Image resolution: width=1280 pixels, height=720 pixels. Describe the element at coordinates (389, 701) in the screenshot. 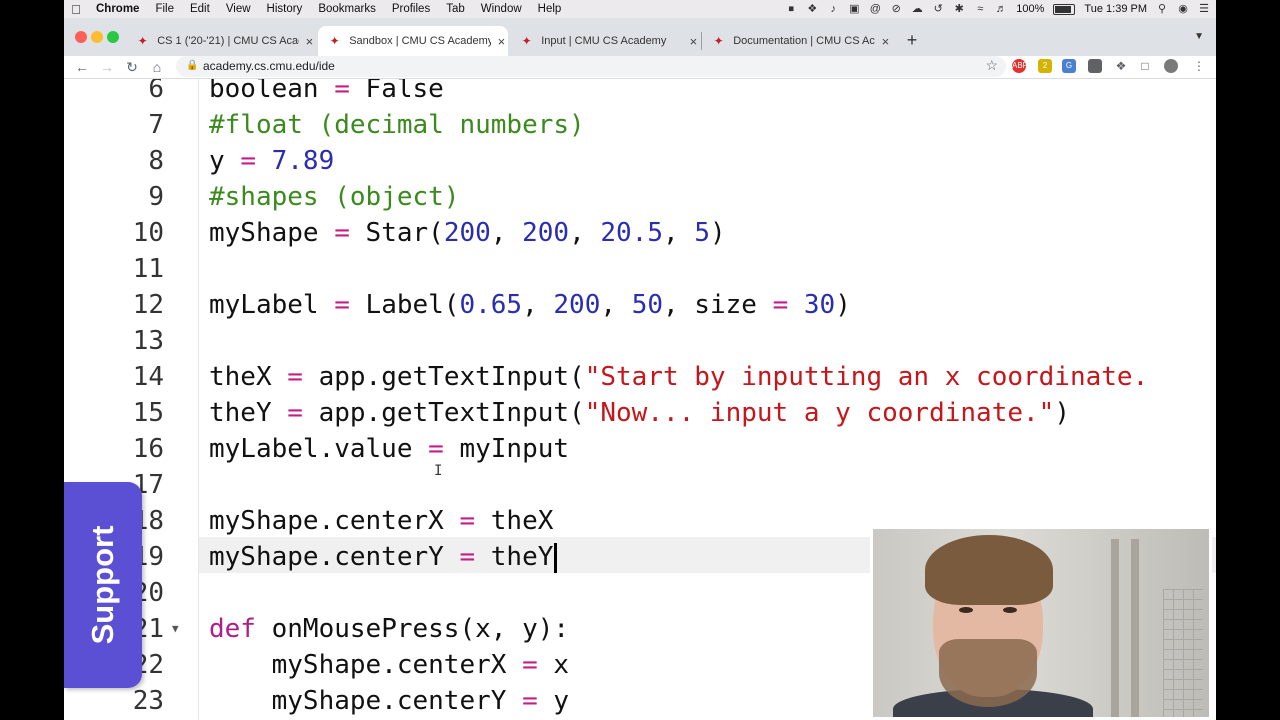

I see `code-line: myShape.centerY = y` at that location.